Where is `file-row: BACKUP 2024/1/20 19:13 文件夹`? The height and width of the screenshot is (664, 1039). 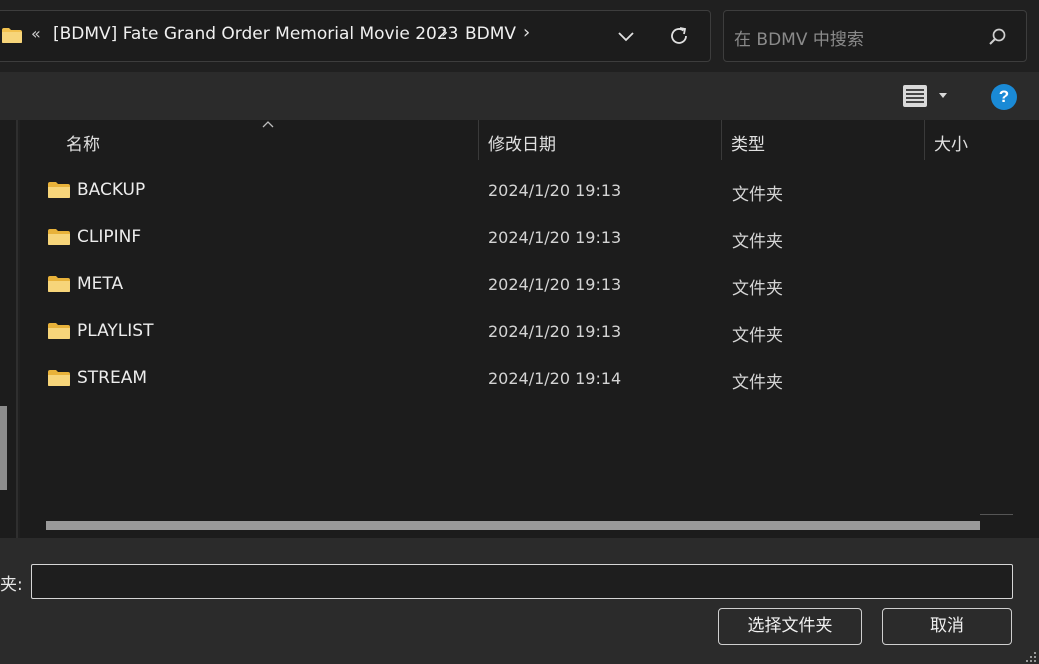 file-row: BACKUP 2024/1/20 19:13 文件夹 is located at coordinates (529, 190).